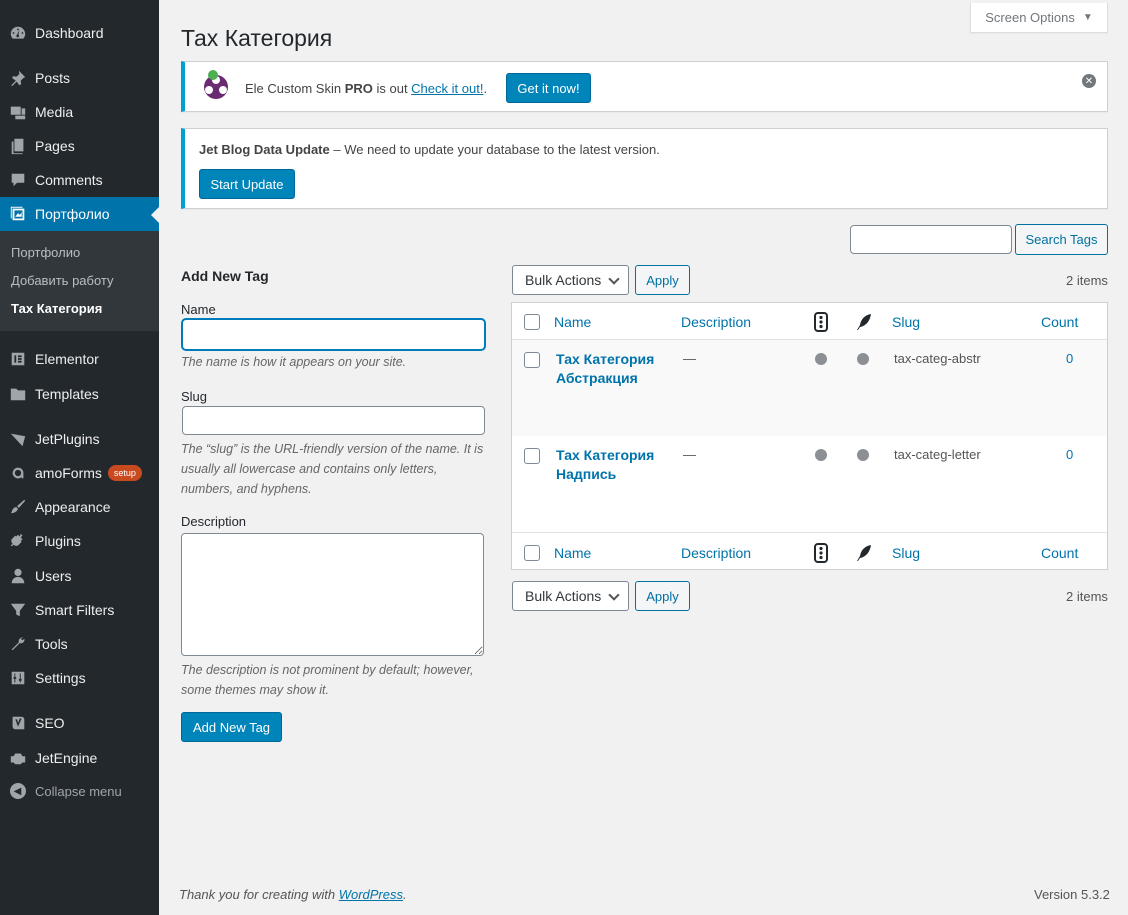 The height and width of the screenshot is (915, 1128). I want to click on ecs-logo-icon, so click(216, 84).